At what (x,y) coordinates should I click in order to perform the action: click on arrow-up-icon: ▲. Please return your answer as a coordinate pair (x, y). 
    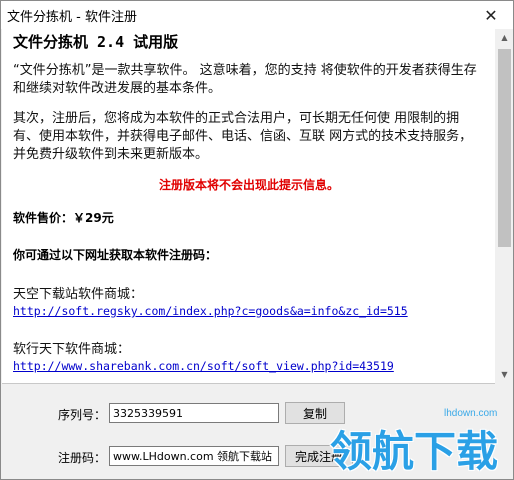
    Looking at the image, I should click on (504, 37).